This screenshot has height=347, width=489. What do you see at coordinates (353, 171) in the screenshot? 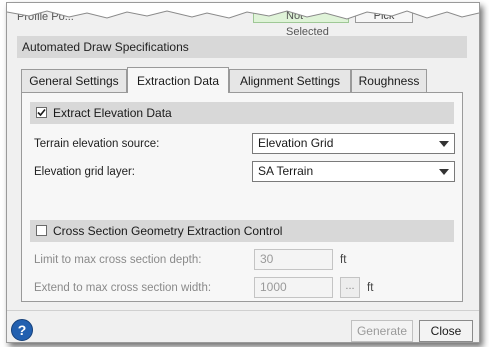
I see `grid-layer-select: SA Terrain` at bounding box center [353, 171].